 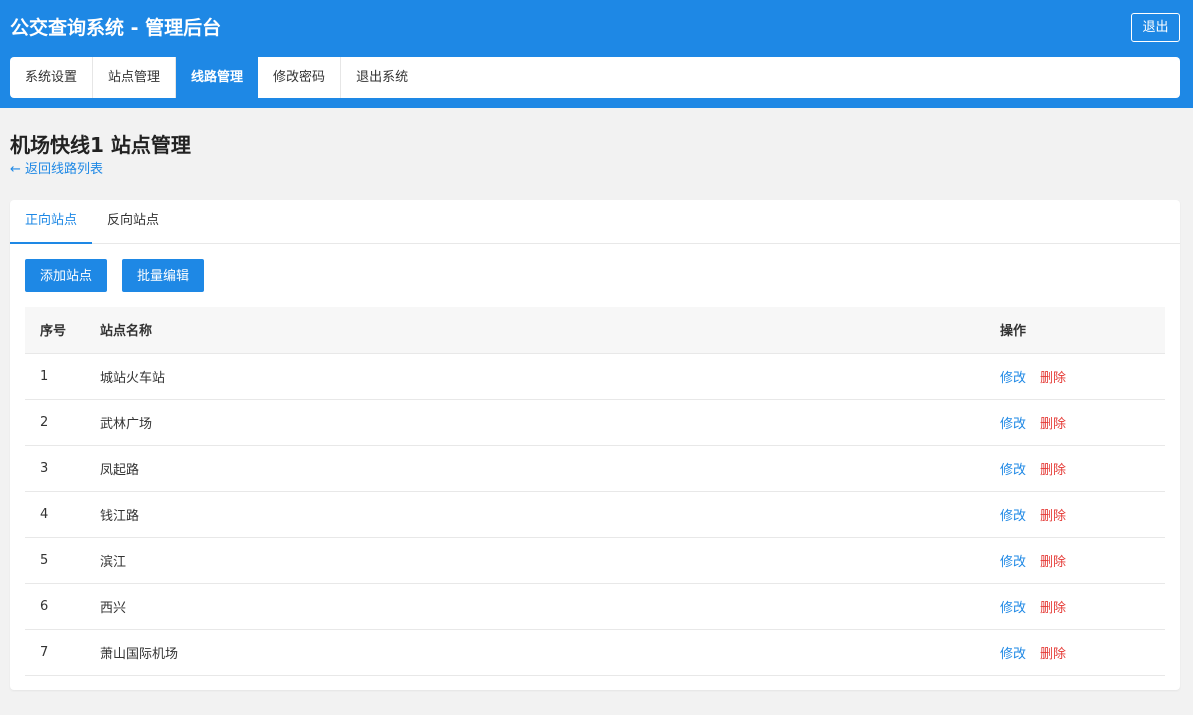 I want to click on table-header-row: 序号 站点名称 操作, so click(x=595, y=330).